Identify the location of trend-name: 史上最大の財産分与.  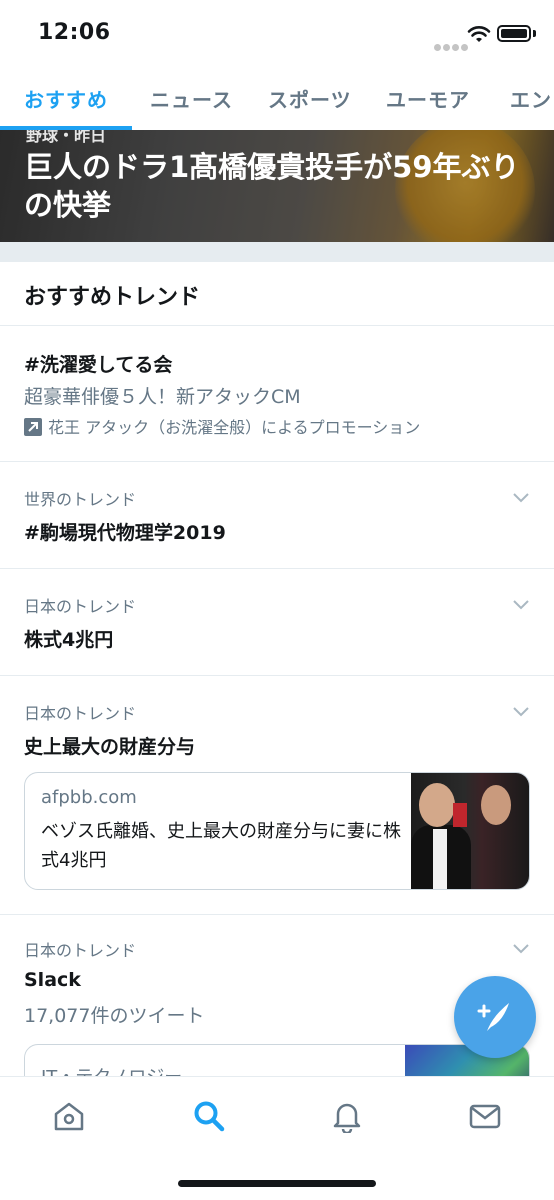
(110, 747).